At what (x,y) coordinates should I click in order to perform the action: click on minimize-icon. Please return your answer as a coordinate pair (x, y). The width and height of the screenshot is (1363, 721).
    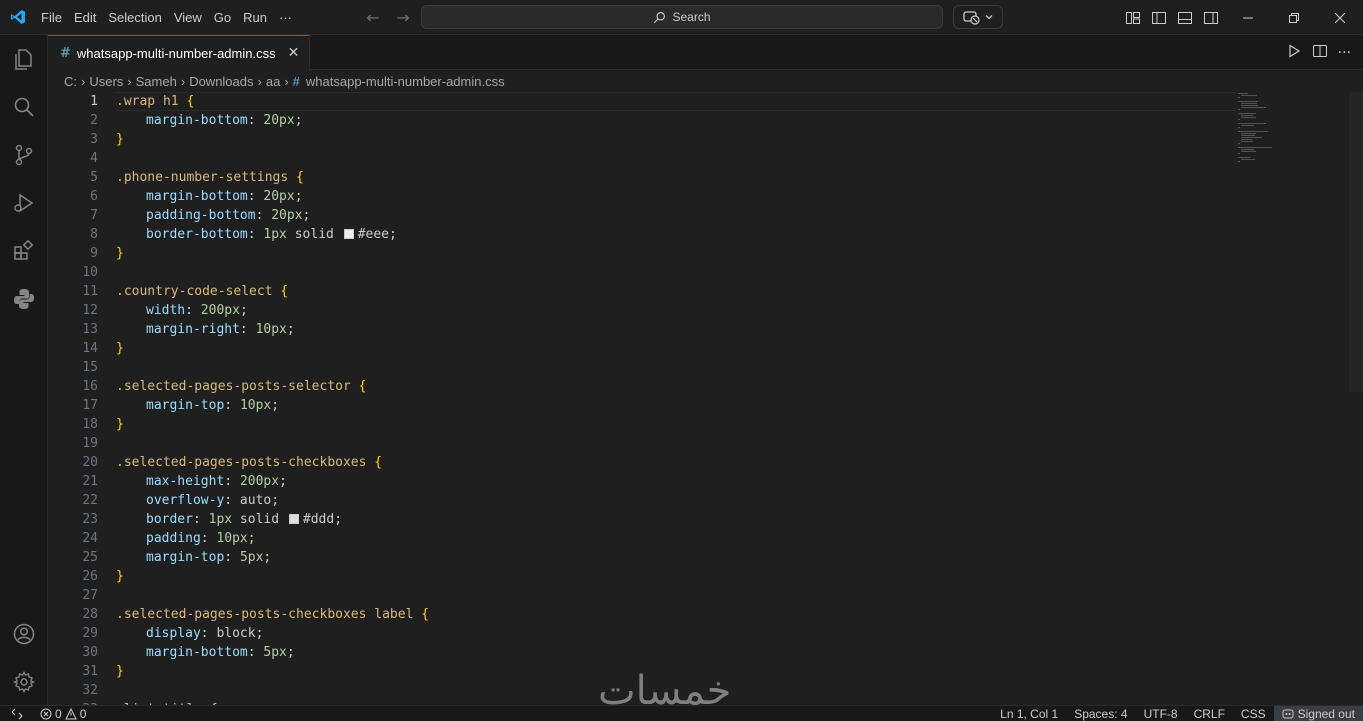
    Looking at the image, I should click on (1248, 17).